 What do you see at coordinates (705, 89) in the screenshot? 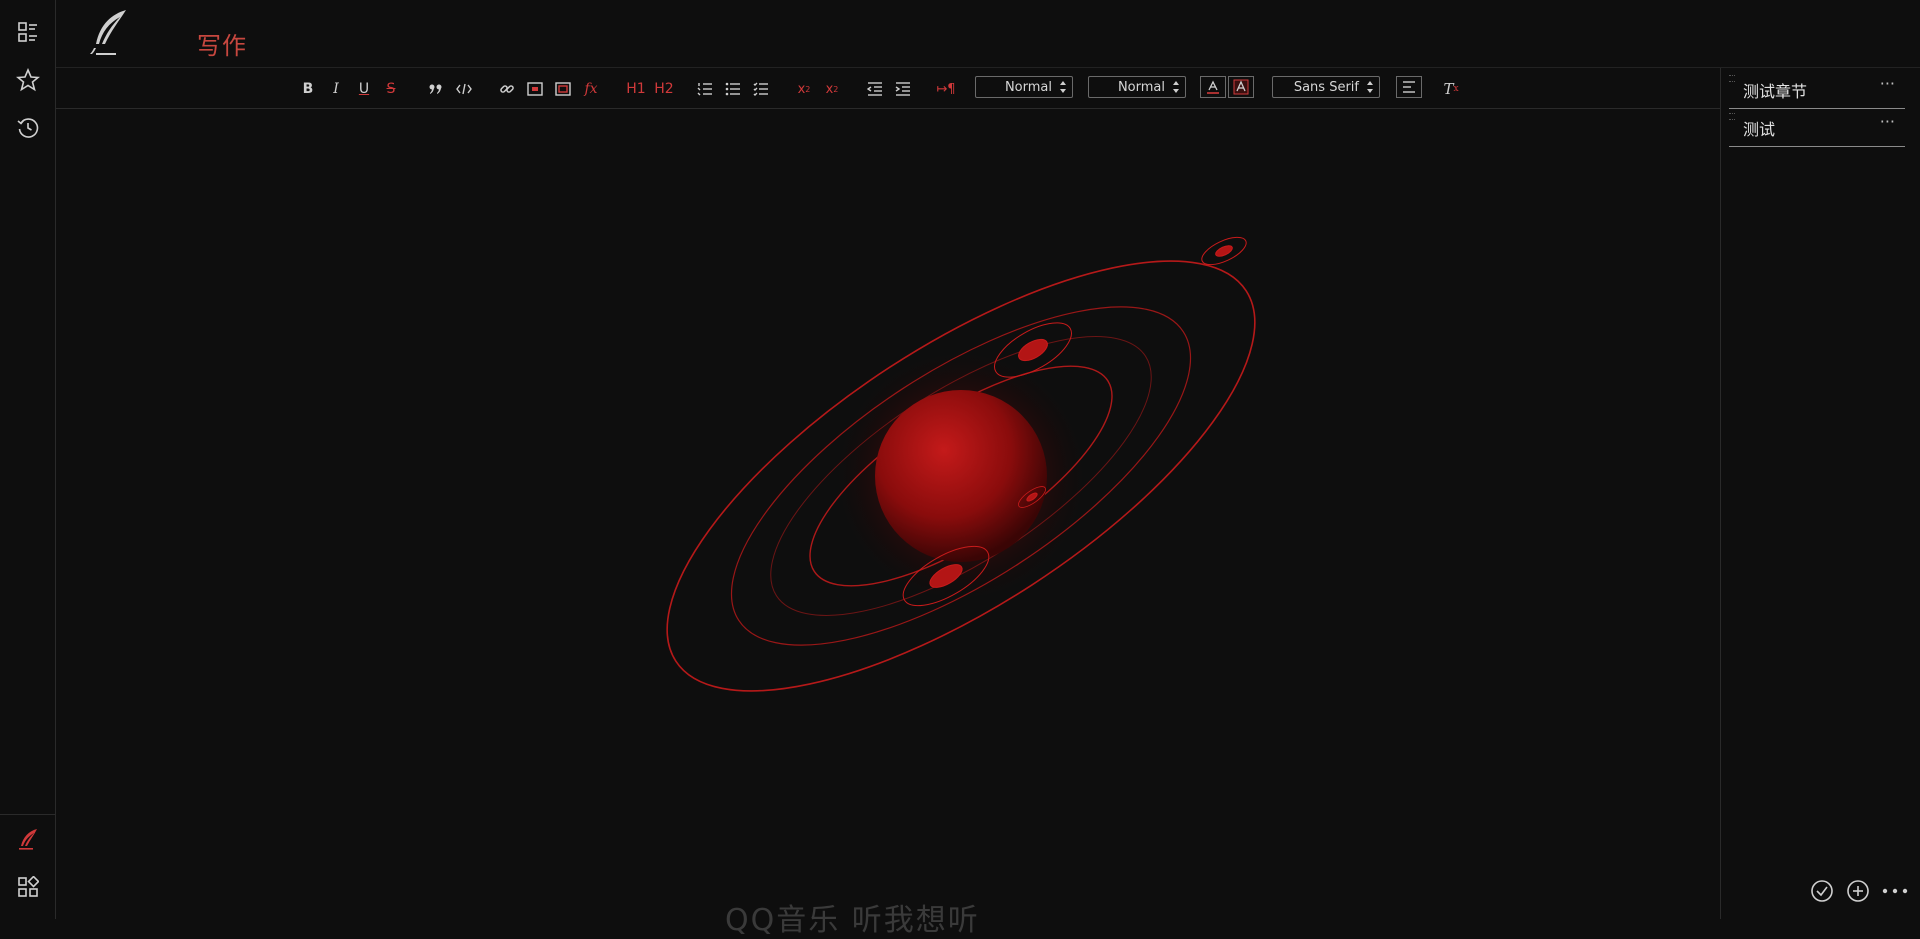
I see `ordered-list-icon` at bounding box center [705, 89].